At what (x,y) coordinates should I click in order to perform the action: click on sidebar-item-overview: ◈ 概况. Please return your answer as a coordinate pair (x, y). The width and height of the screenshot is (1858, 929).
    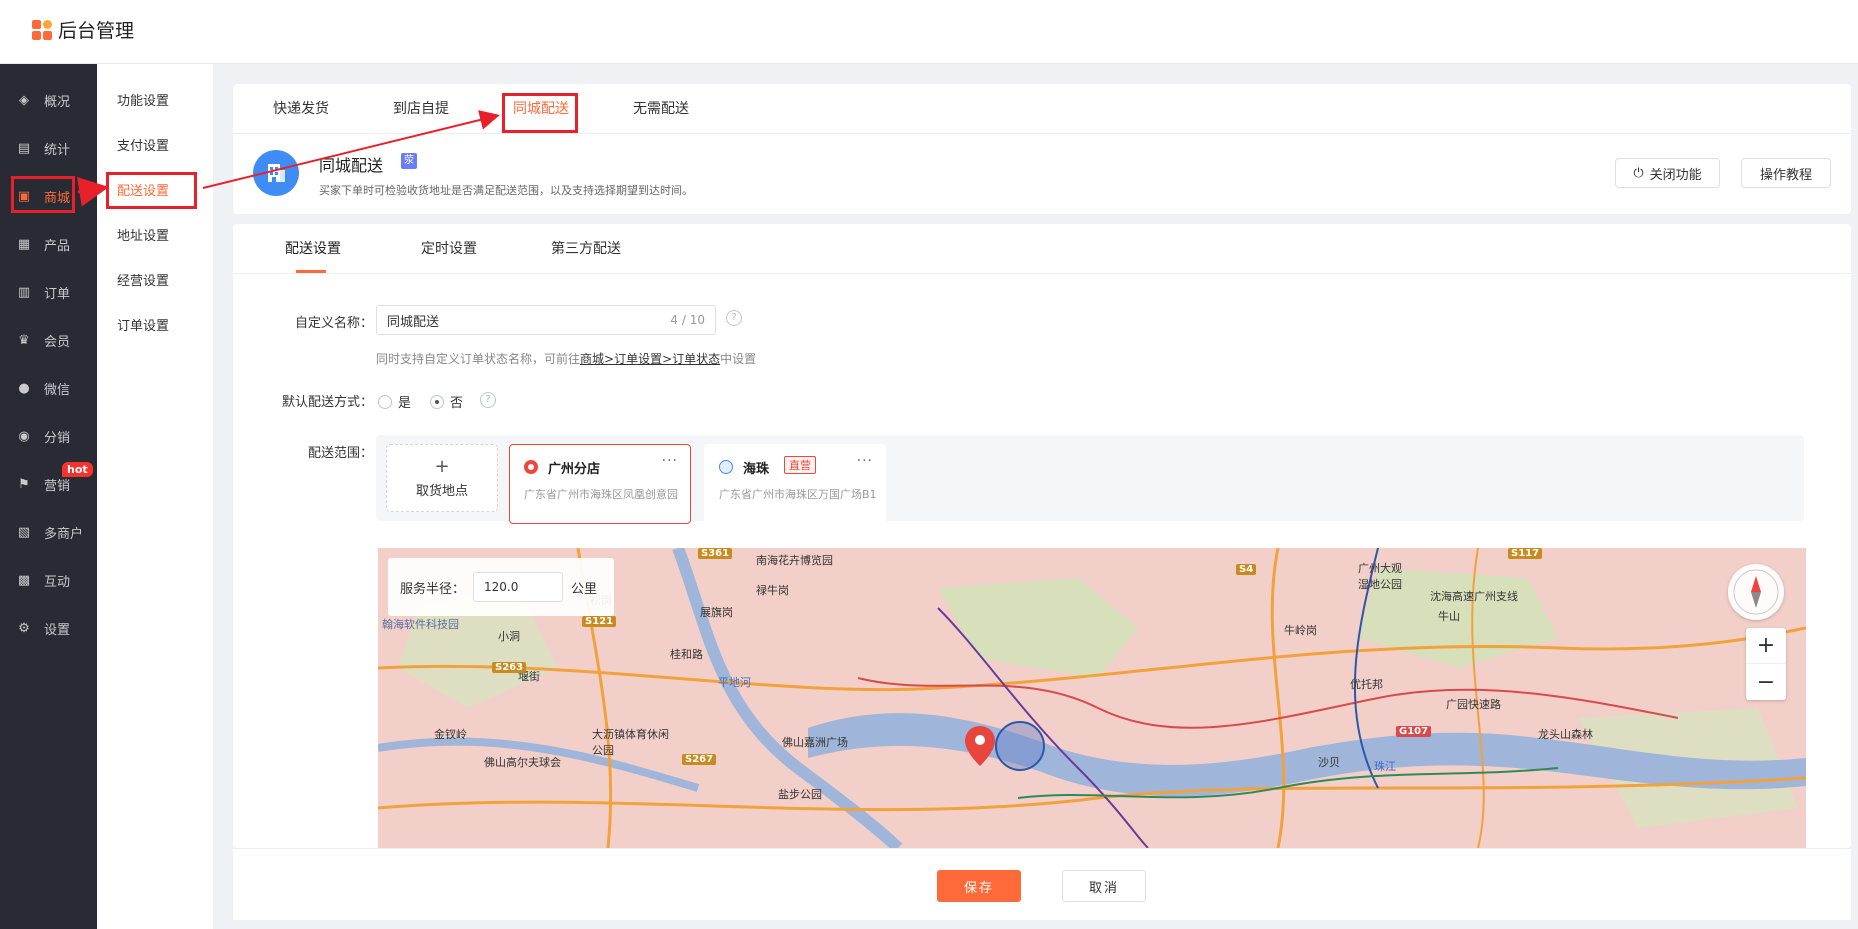
    Looking at the image, I should click on (48, 100).